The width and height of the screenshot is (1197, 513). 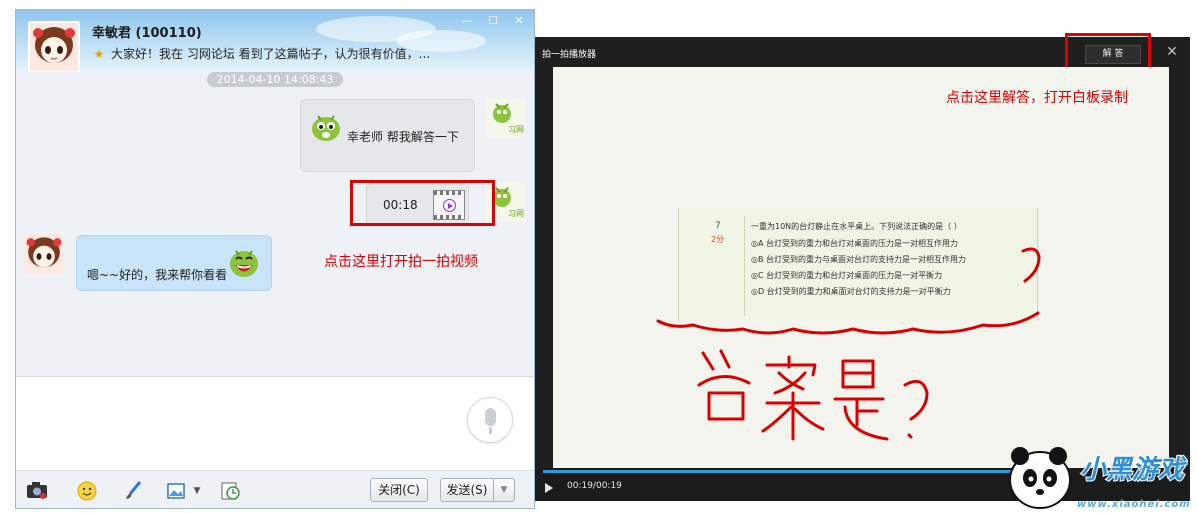 I want to click on clock-note-icon, so click(x=230, y=491).